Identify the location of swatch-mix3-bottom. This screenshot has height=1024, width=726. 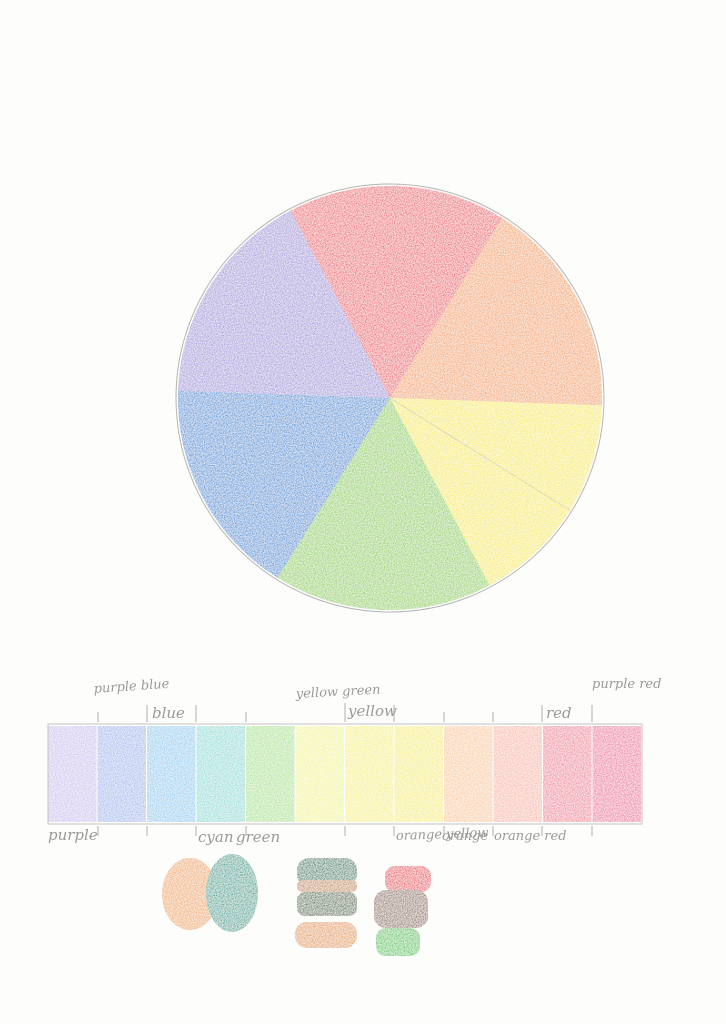
(398, 942).